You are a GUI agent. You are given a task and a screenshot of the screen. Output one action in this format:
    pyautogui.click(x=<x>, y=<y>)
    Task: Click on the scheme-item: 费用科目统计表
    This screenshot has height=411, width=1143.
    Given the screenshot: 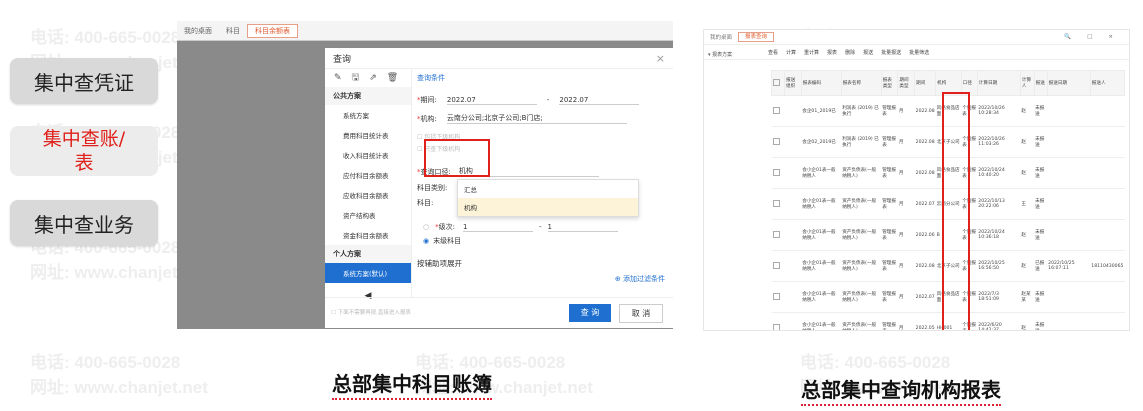 What is the action you would take?
    pyautogui.click(x=368, y=135)
    